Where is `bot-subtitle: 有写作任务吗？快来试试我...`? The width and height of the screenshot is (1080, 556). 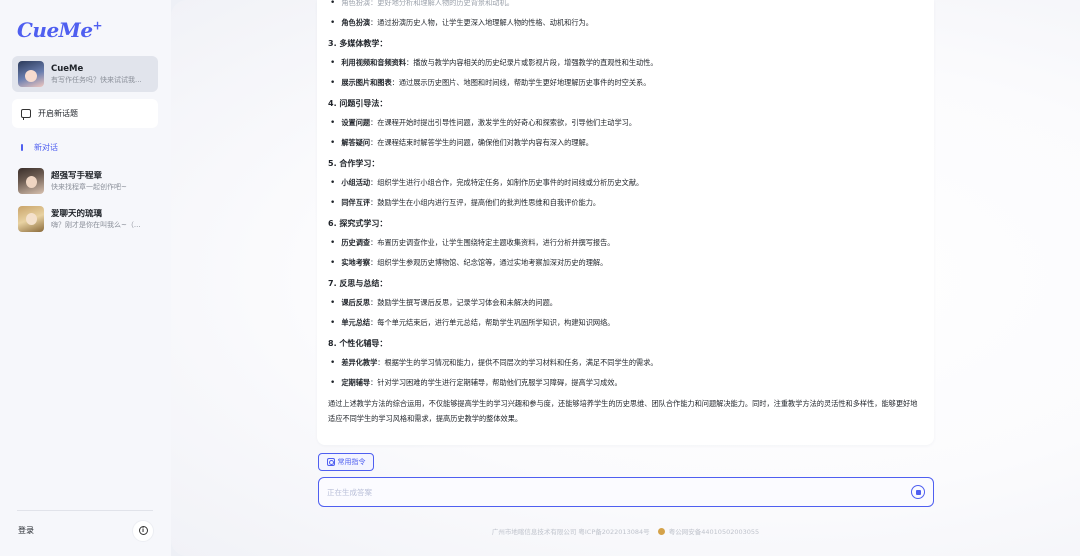
bot-subtitle: 有写作任务吗？快来试试我... is located at coordinates (96, 79).